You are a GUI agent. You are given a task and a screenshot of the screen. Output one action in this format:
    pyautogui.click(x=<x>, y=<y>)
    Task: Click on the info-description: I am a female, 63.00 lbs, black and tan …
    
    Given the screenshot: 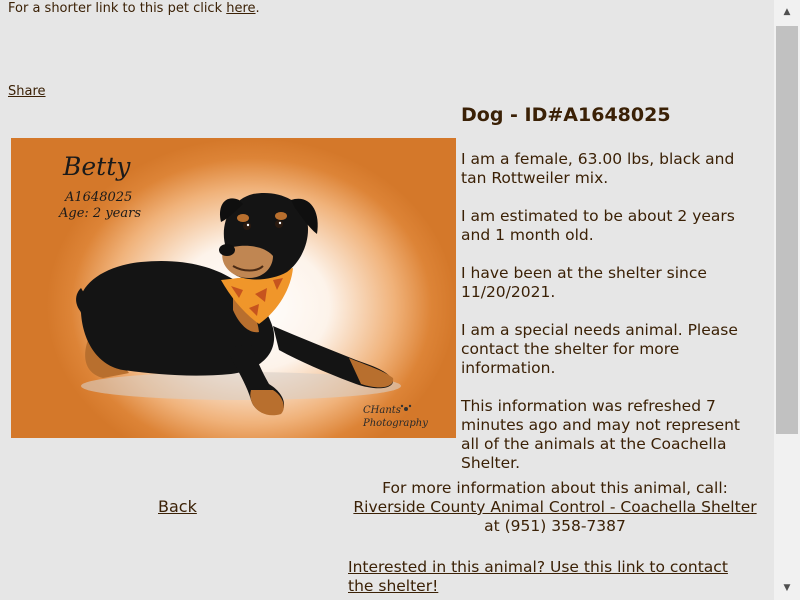 What is the action you would take?
    pyautogui.click(x=598, y=168)
    